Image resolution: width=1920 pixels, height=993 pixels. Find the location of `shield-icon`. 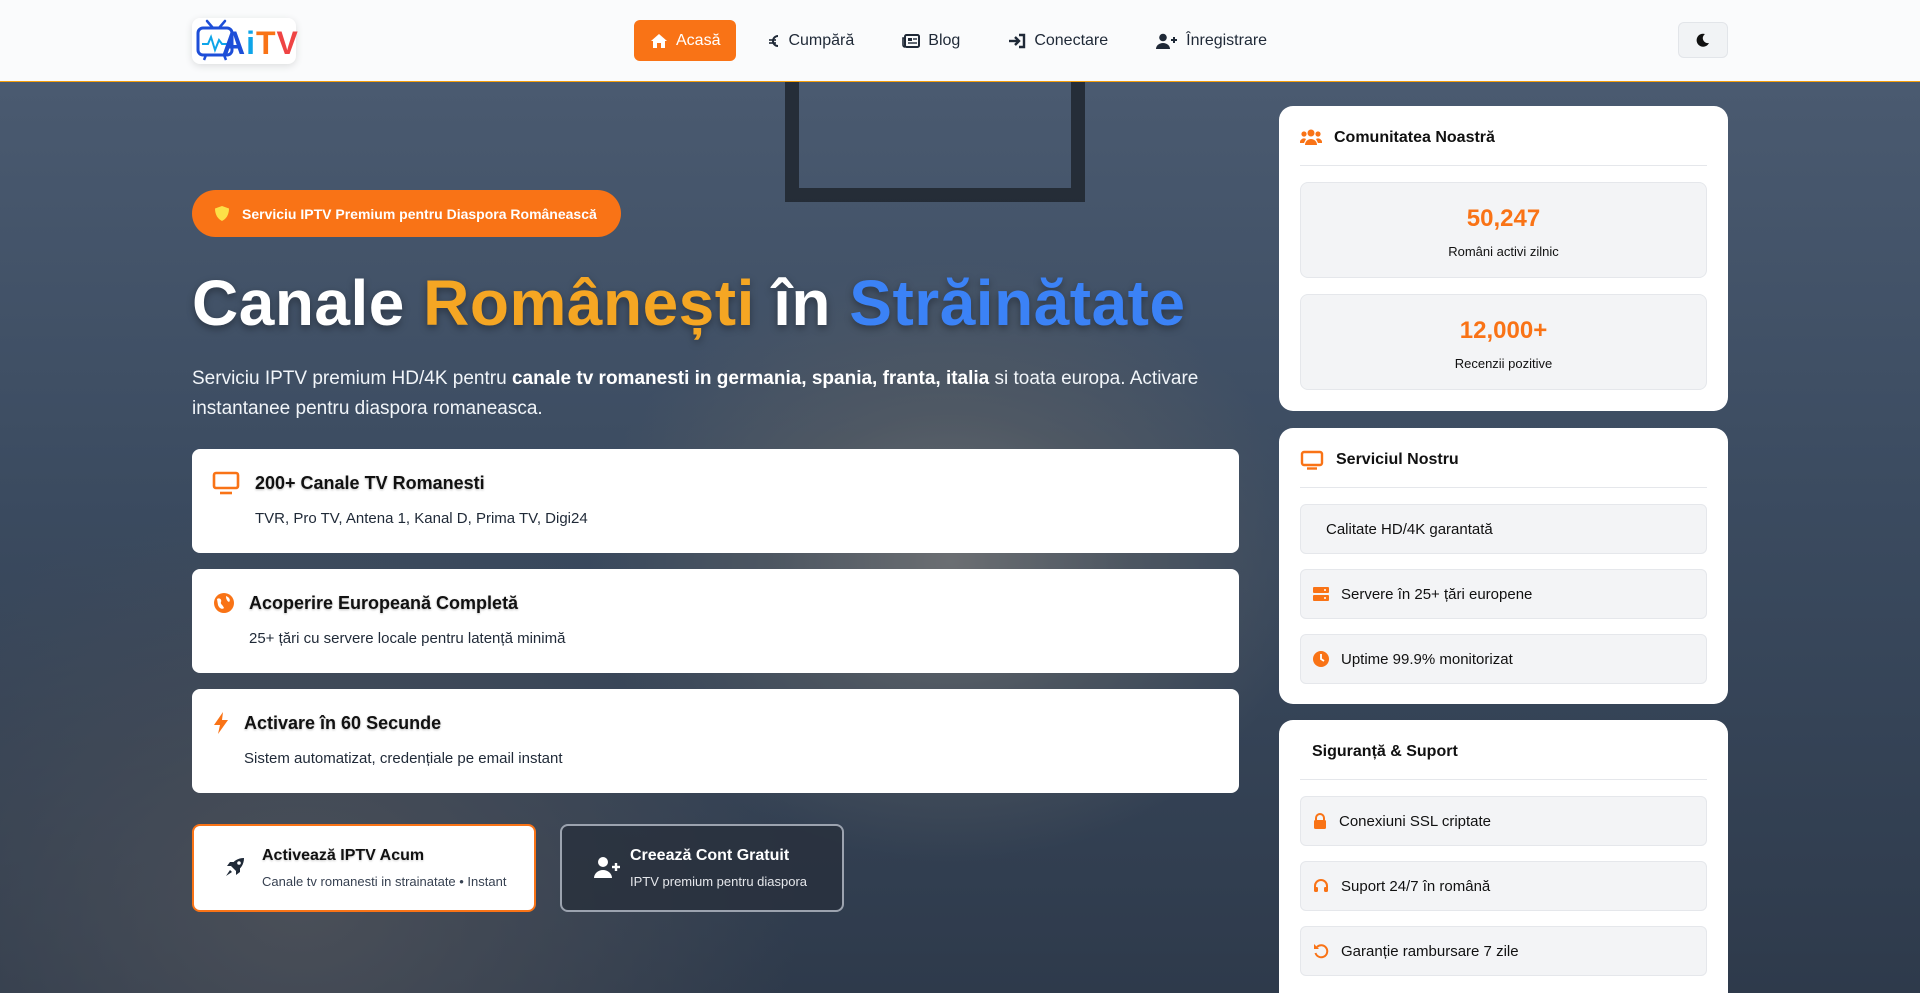

shield-icon is located at coordinates (222, 213).